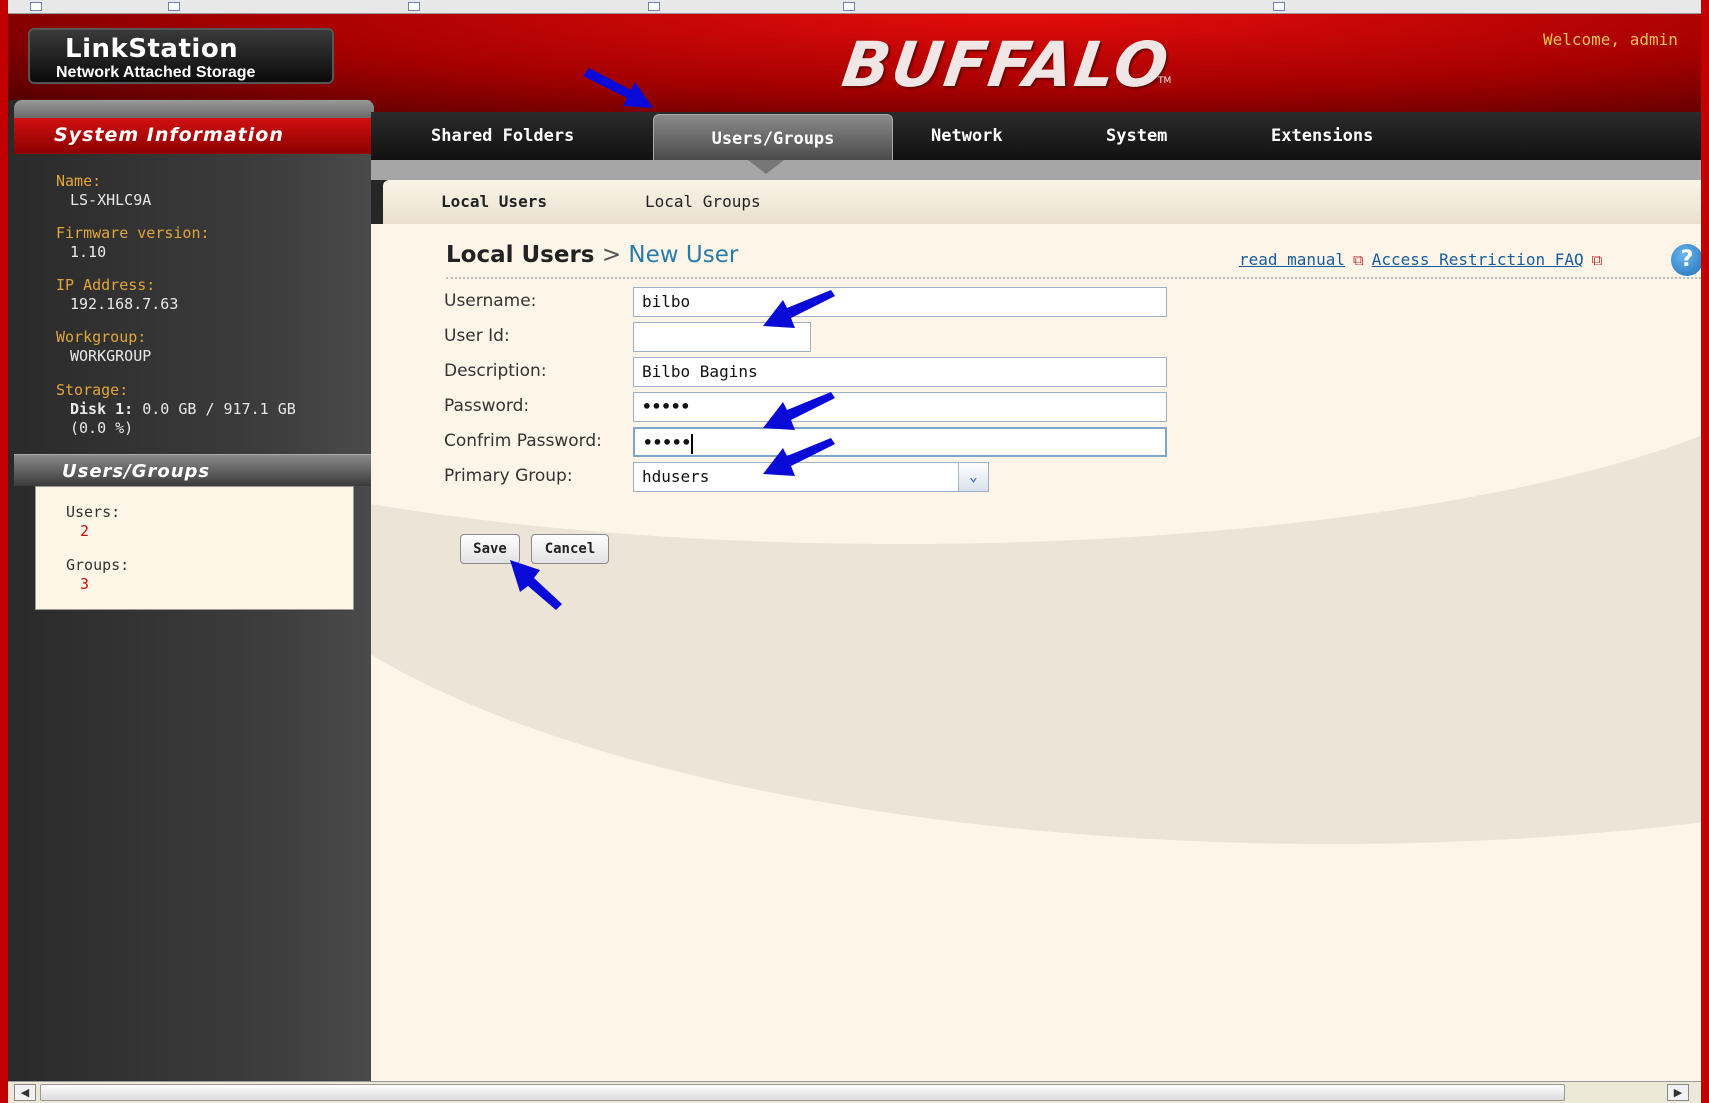 This screenshot has height=1103, width=1709. What do you see at coordinates (111, 200) in the screenshot?
I see `name-value: LS-XHLC9A` at bounding box center [111, 200].